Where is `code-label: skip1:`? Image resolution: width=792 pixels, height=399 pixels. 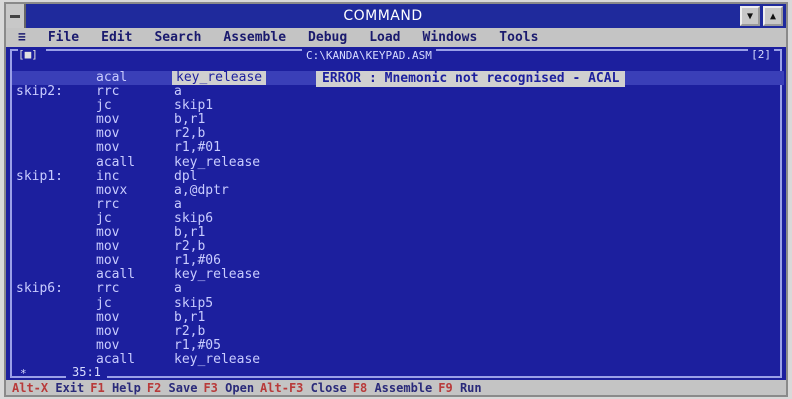 code-label: skip1: is located at coordinates (39, 176).